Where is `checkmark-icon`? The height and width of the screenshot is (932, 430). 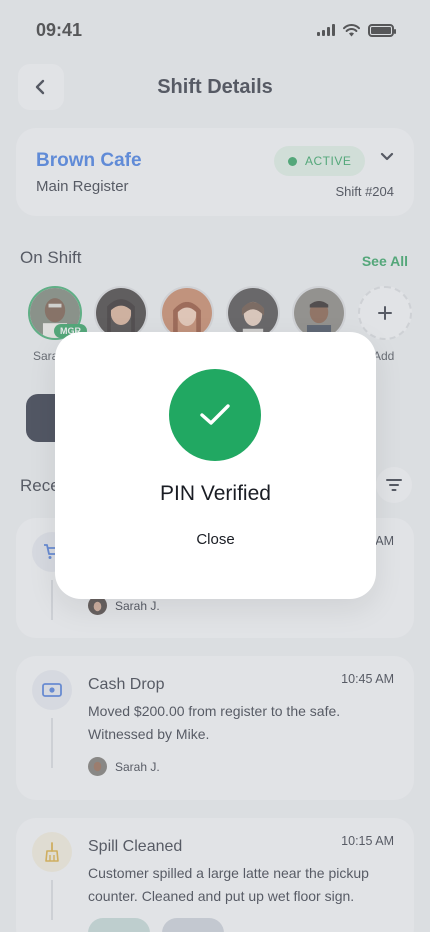 checkmark-icon is located at coordinates (215, 414).